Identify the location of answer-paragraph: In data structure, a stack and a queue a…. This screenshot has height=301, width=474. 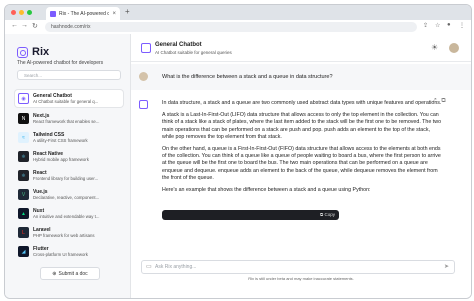
(302, 103).